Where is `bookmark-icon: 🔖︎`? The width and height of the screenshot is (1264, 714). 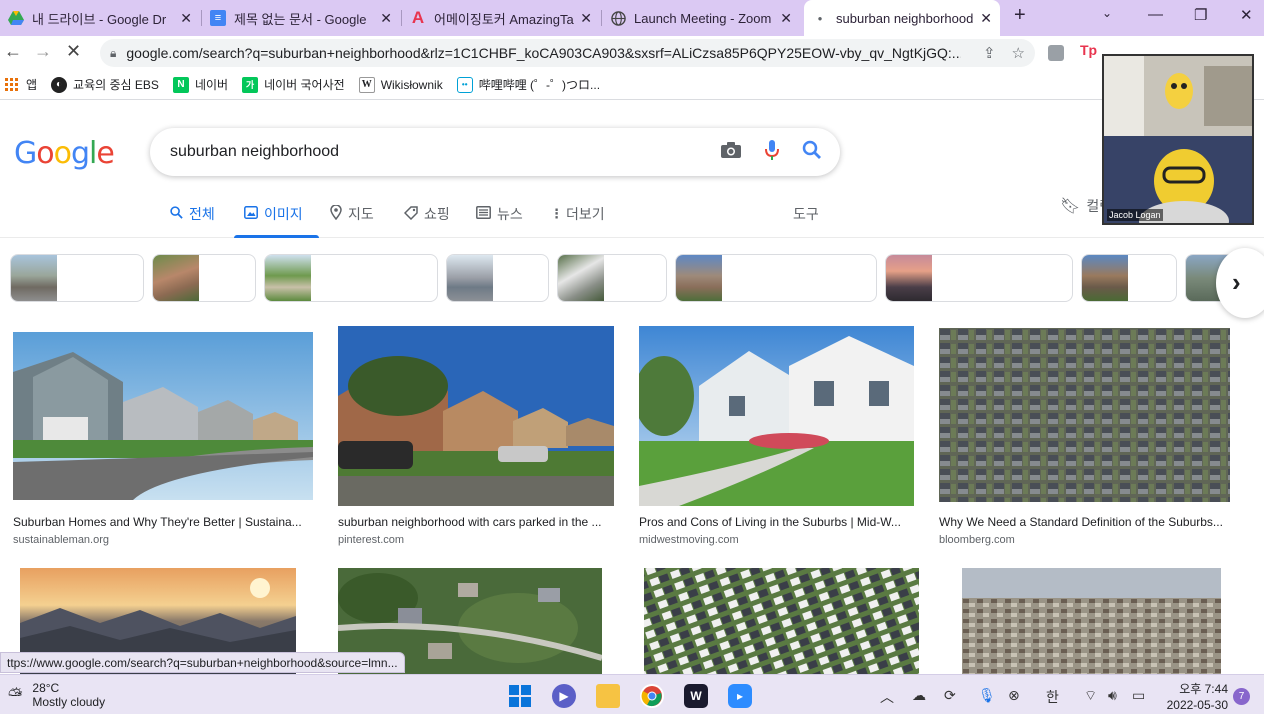 bookmark-icon: 🔖︎ is located at coordinates (1070, 206).